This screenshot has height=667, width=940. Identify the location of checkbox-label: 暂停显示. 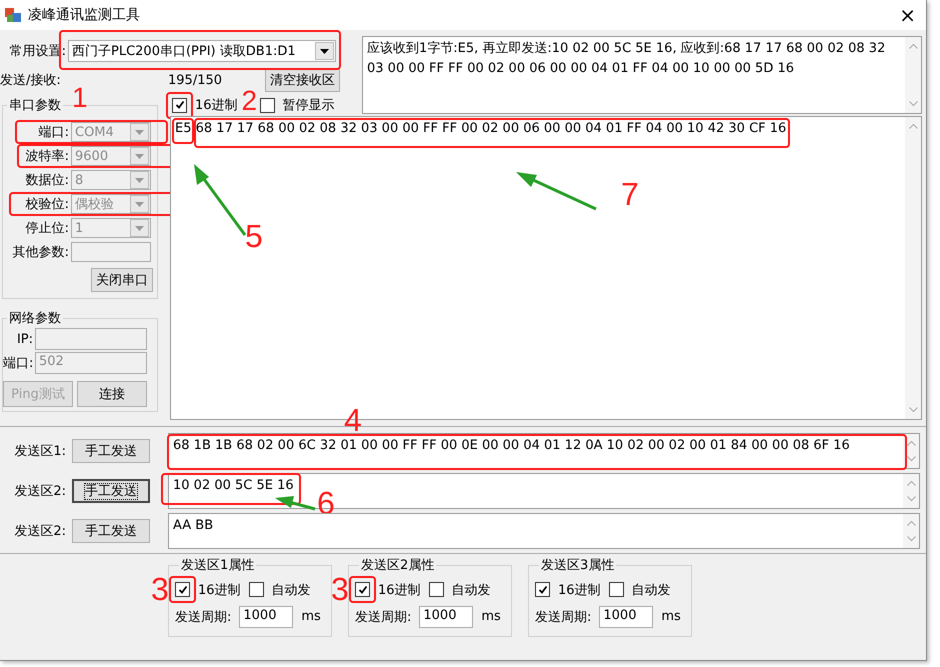
(308, 105).